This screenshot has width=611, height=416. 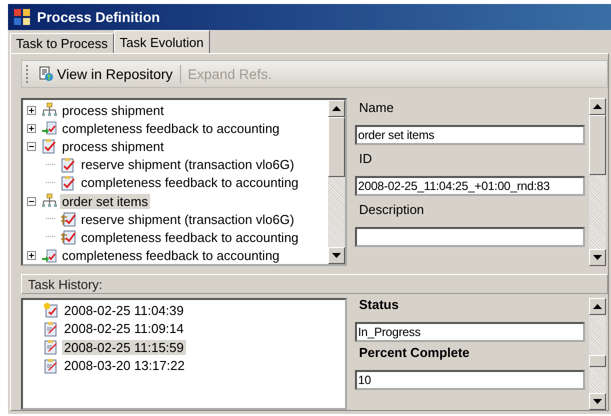 What do you see at coordinates (46, 74) in the screenshot?
I see `document-globe-icon` at bounding box center [46, 74].